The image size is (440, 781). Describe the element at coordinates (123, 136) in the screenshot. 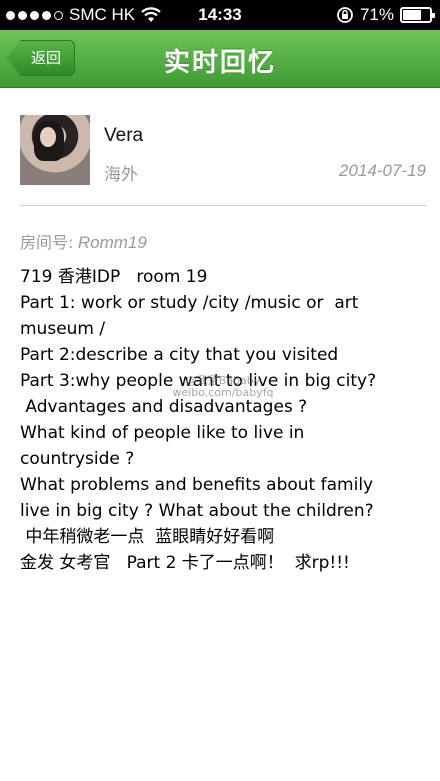

I see `username: Vera` at that location.